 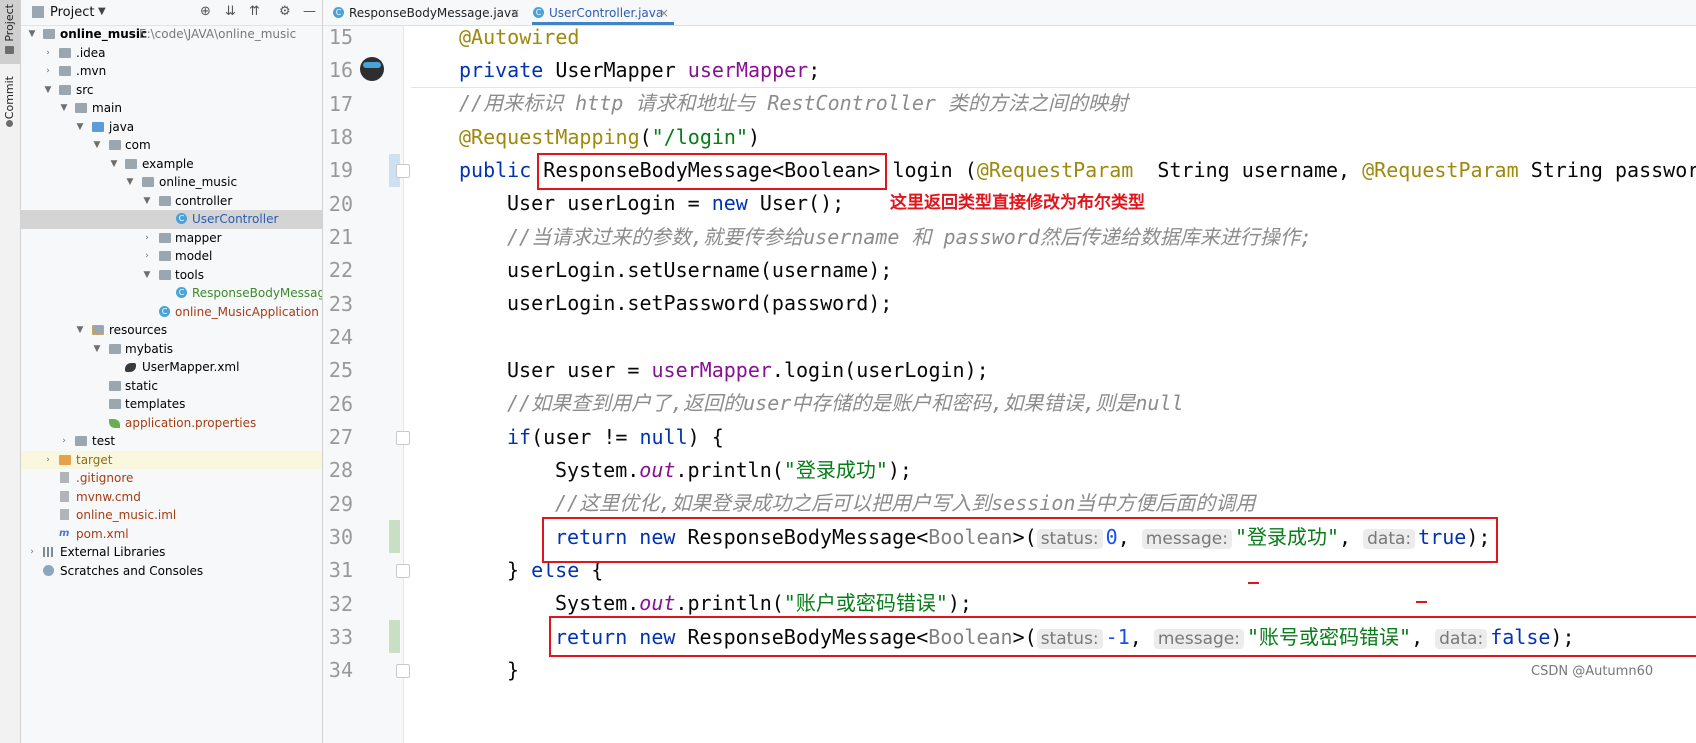 I want to click on project-tool-tab: Project, so click(x=10, y=32).